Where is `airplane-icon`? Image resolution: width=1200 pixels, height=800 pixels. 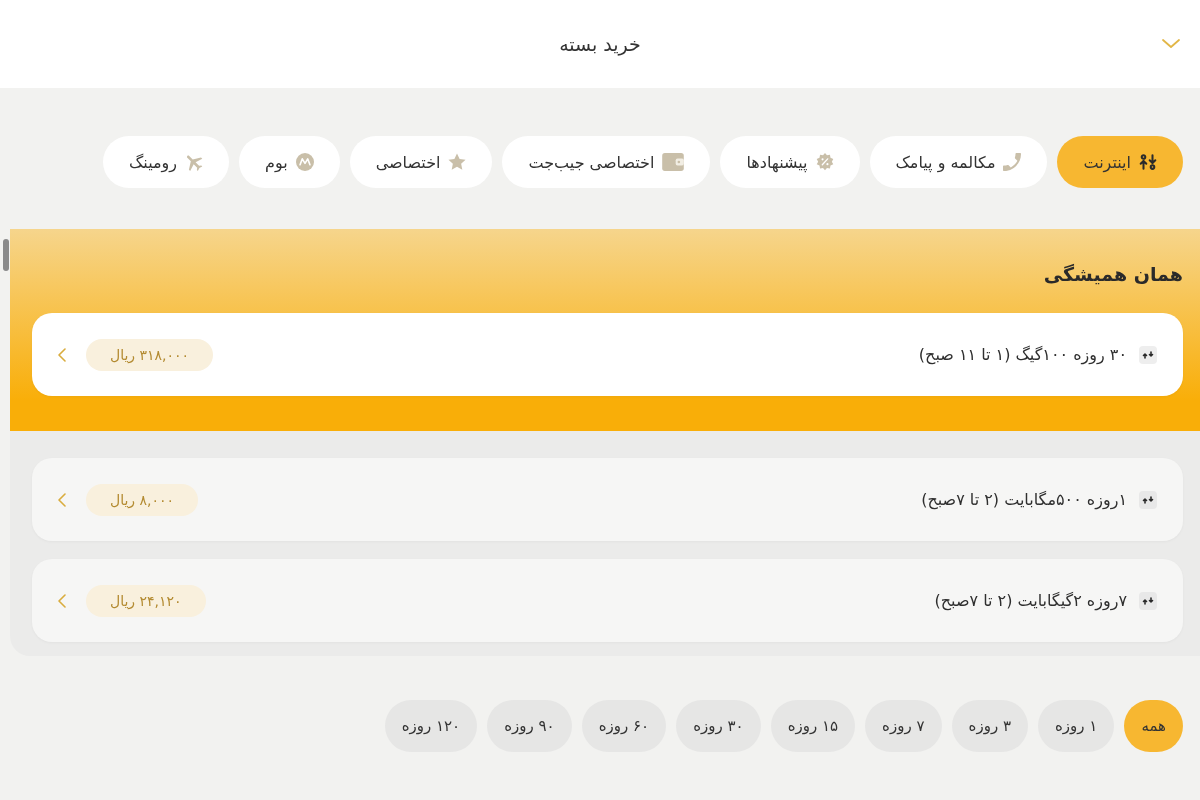
airplane-icon is located at coordinates (194, 162).